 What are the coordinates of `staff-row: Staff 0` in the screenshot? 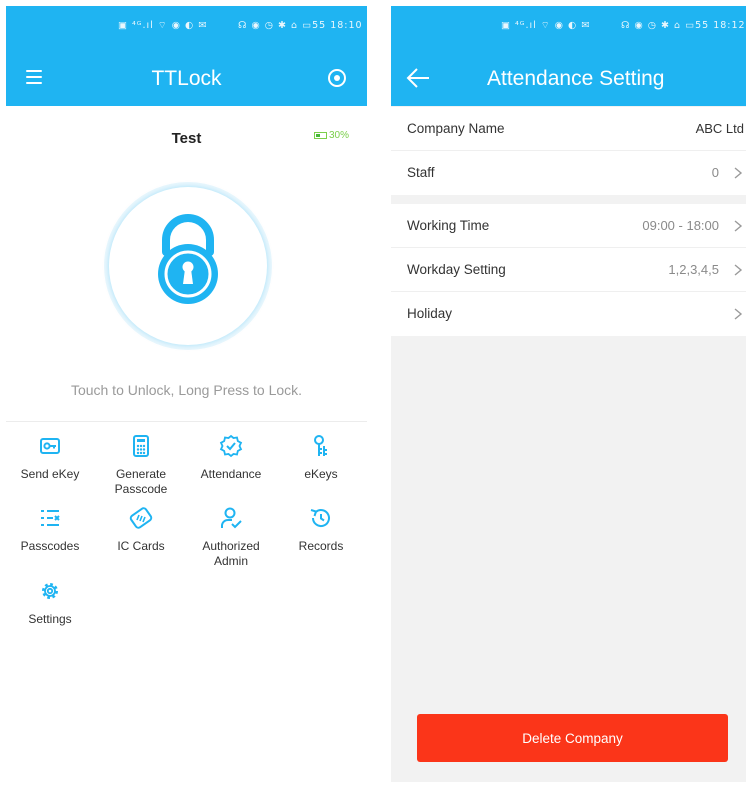 It's located at (568, 173).